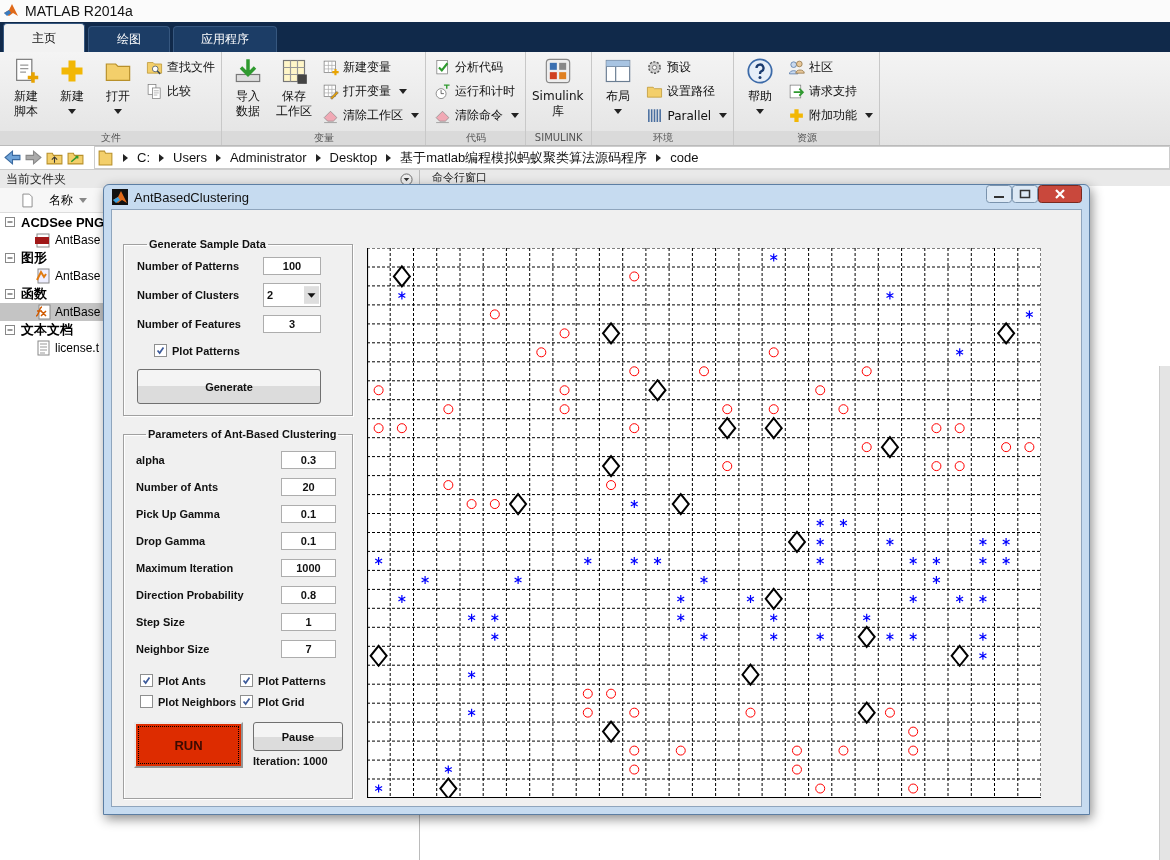 The height and width of the screenshot is (860, 1170). What do you see at coordinates (150, 459) in the screenshot?
I see `field-label: alpha` at bounding box center [150, 459].